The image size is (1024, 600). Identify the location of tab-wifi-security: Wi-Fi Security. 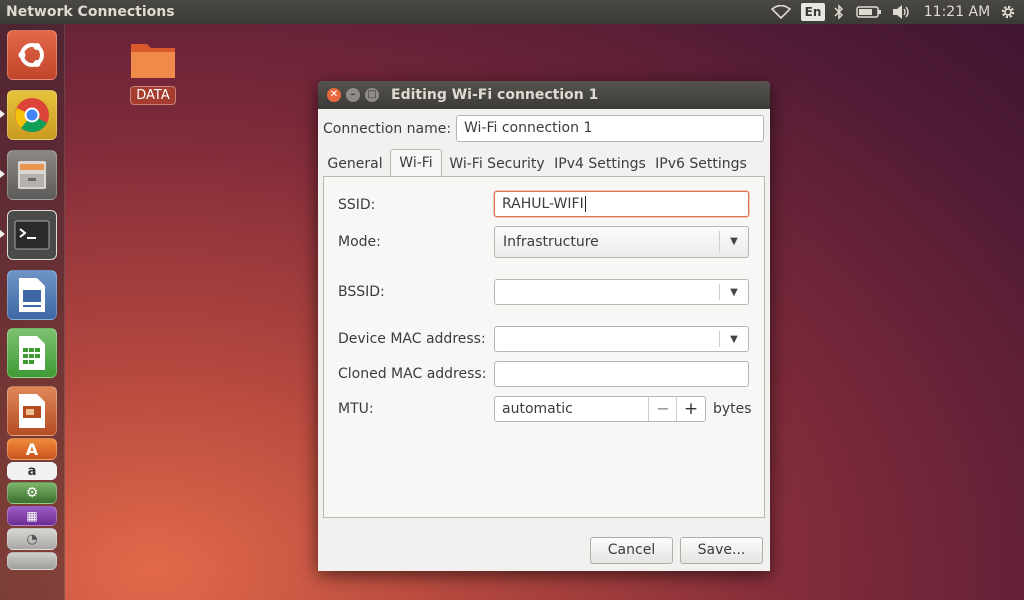
(497, 164).